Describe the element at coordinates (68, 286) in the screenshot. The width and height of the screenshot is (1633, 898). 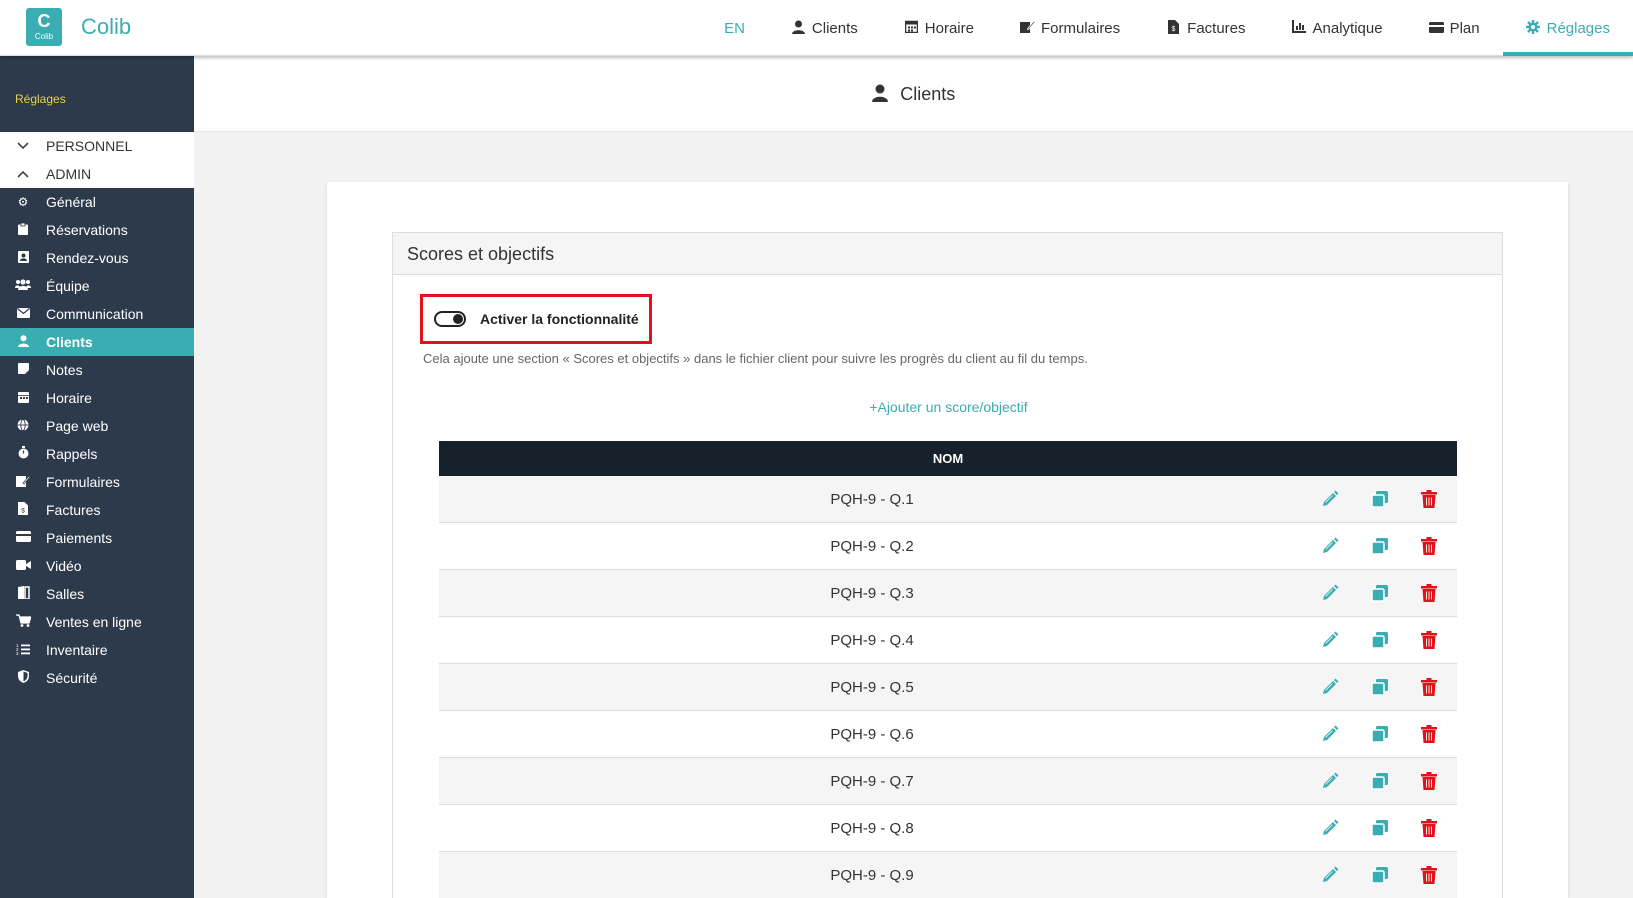
I see `sidebar-item-label: Équipe` at that location.